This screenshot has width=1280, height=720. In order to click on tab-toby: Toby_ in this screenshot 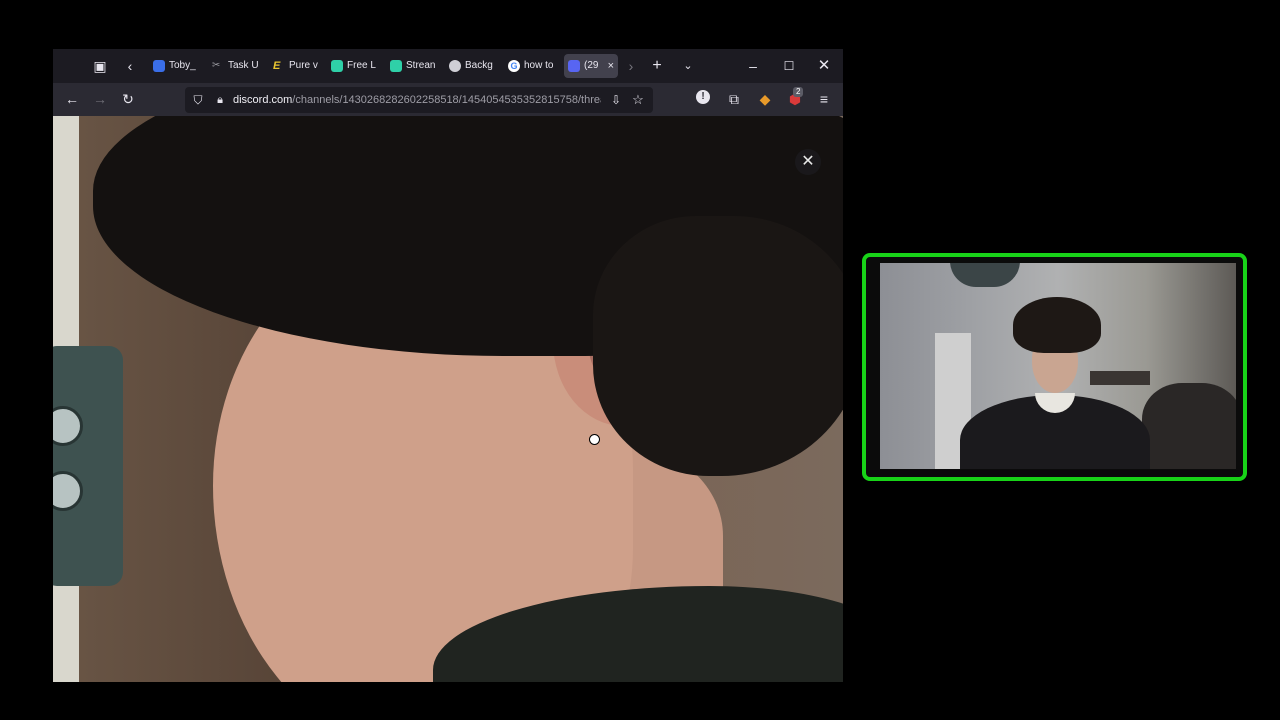, I will do `click(178, 66)`.